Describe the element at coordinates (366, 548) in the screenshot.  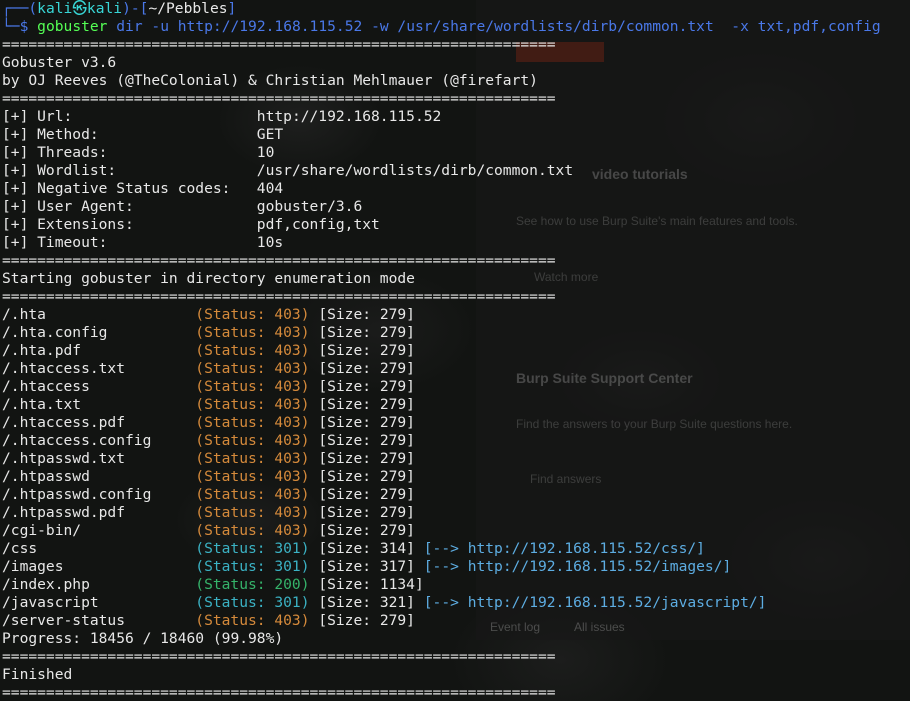
I see `result-size: [Size: 314]` at that location.